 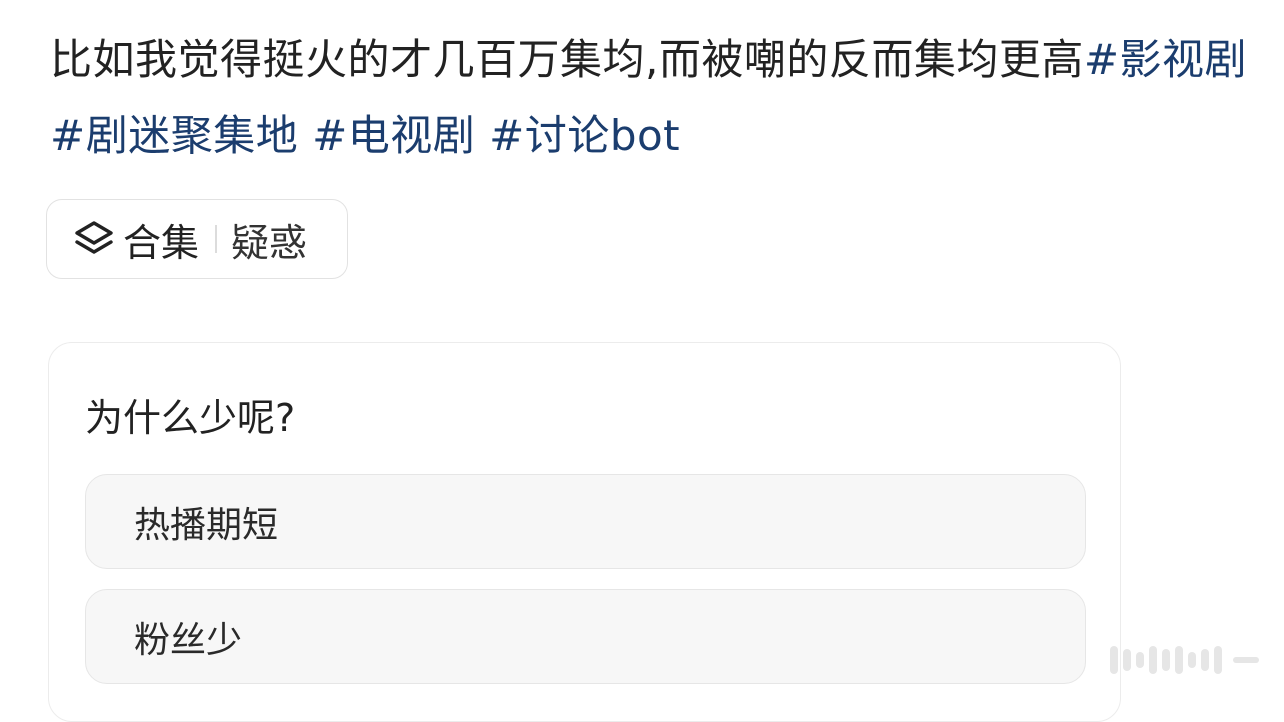 I want to click on poll-question: 为什么少呢?, so click(x=190, y=418).